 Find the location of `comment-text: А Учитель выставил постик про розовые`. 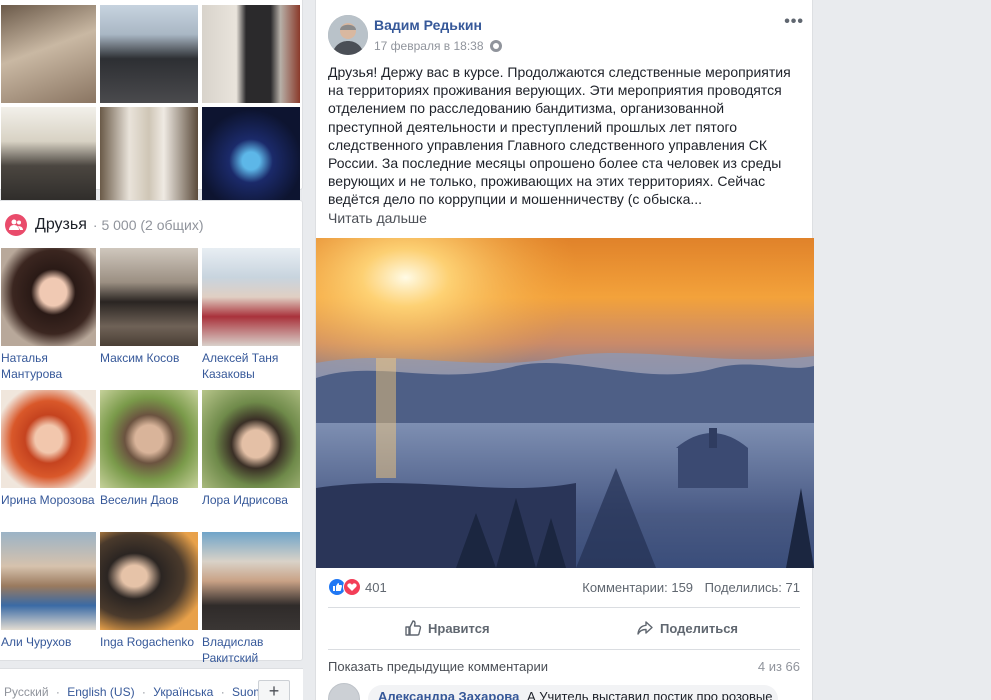

comment-text: А Учитель выставил постик про розовые is located at coordinates (649, 694).